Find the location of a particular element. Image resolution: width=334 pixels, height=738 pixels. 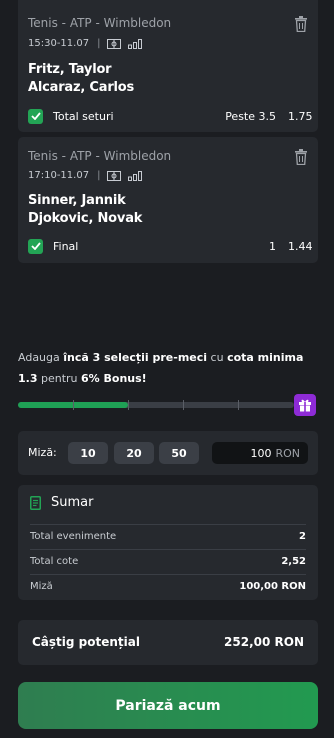

summary-label: Miză is located at coordinates (41, 586).